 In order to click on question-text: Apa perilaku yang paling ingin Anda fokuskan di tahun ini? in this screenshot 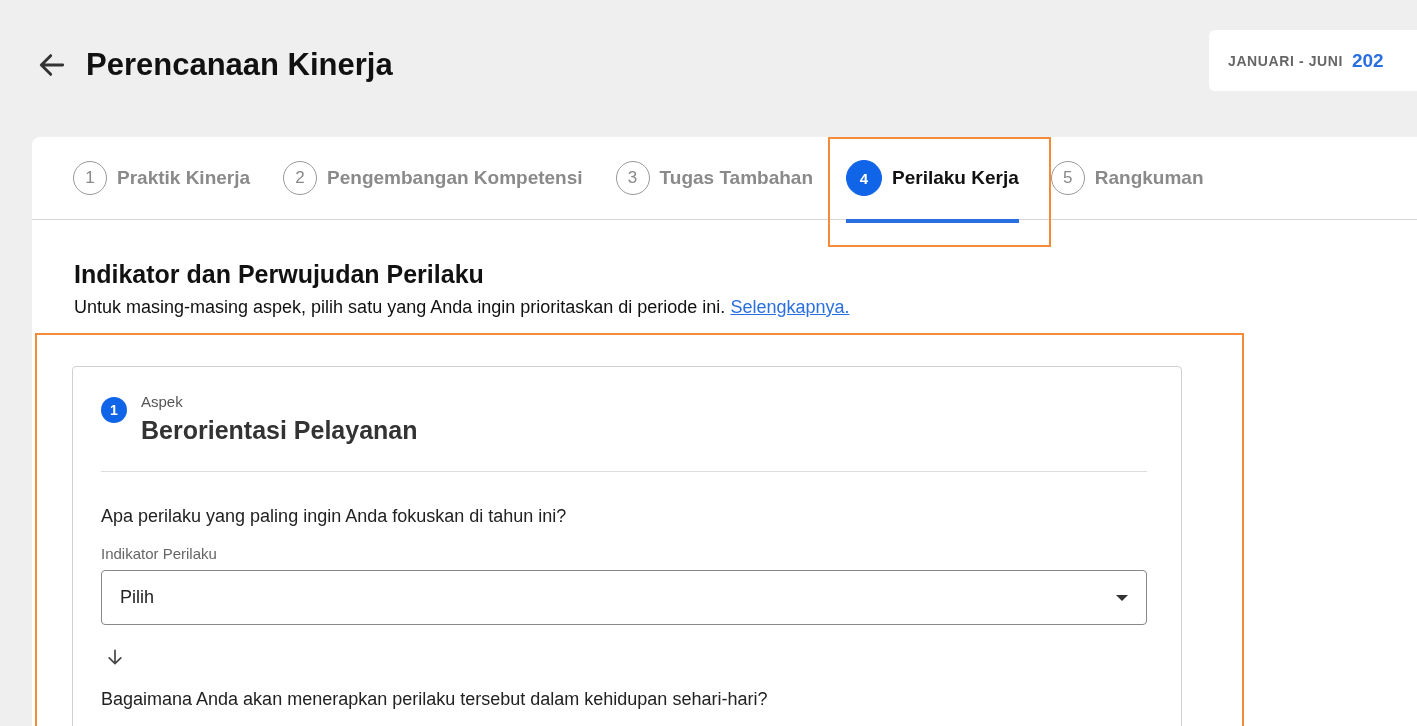, I will do `click(334, 516)`.